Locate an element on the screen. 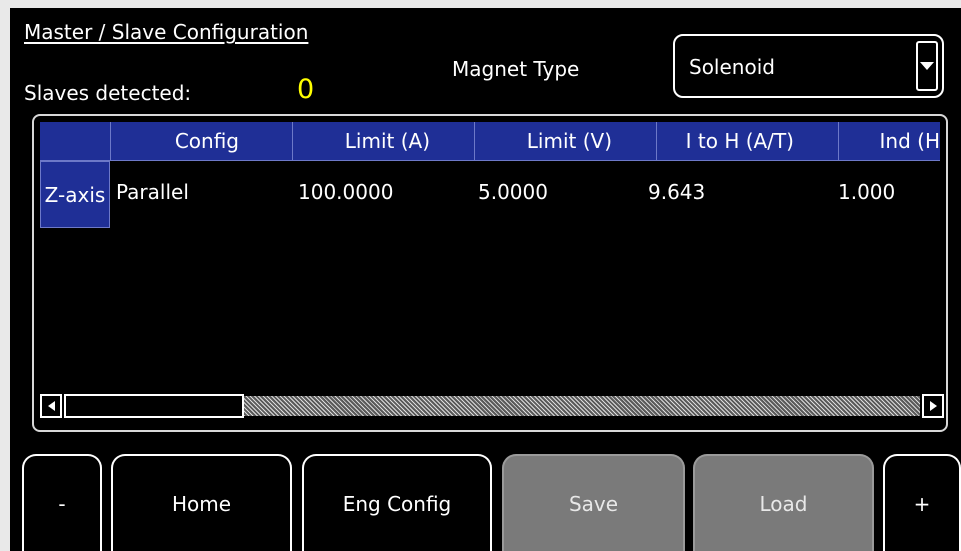 This screenshot has width=961, height=551. dropdown-arrow-icon is located at coordinates (927, 66).